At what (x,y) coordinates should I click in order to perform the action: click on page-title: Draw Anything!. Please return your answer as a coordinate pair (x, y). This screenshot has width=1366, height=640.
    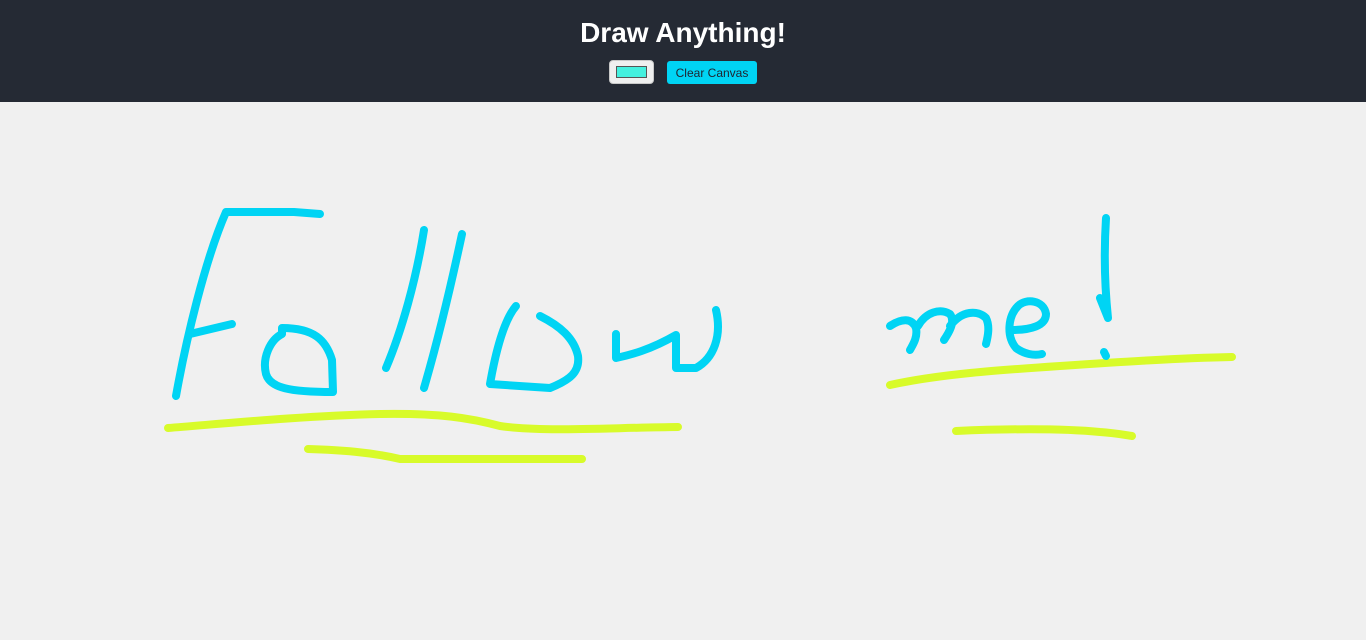
    Looking at the image, I should click on (683, 32).